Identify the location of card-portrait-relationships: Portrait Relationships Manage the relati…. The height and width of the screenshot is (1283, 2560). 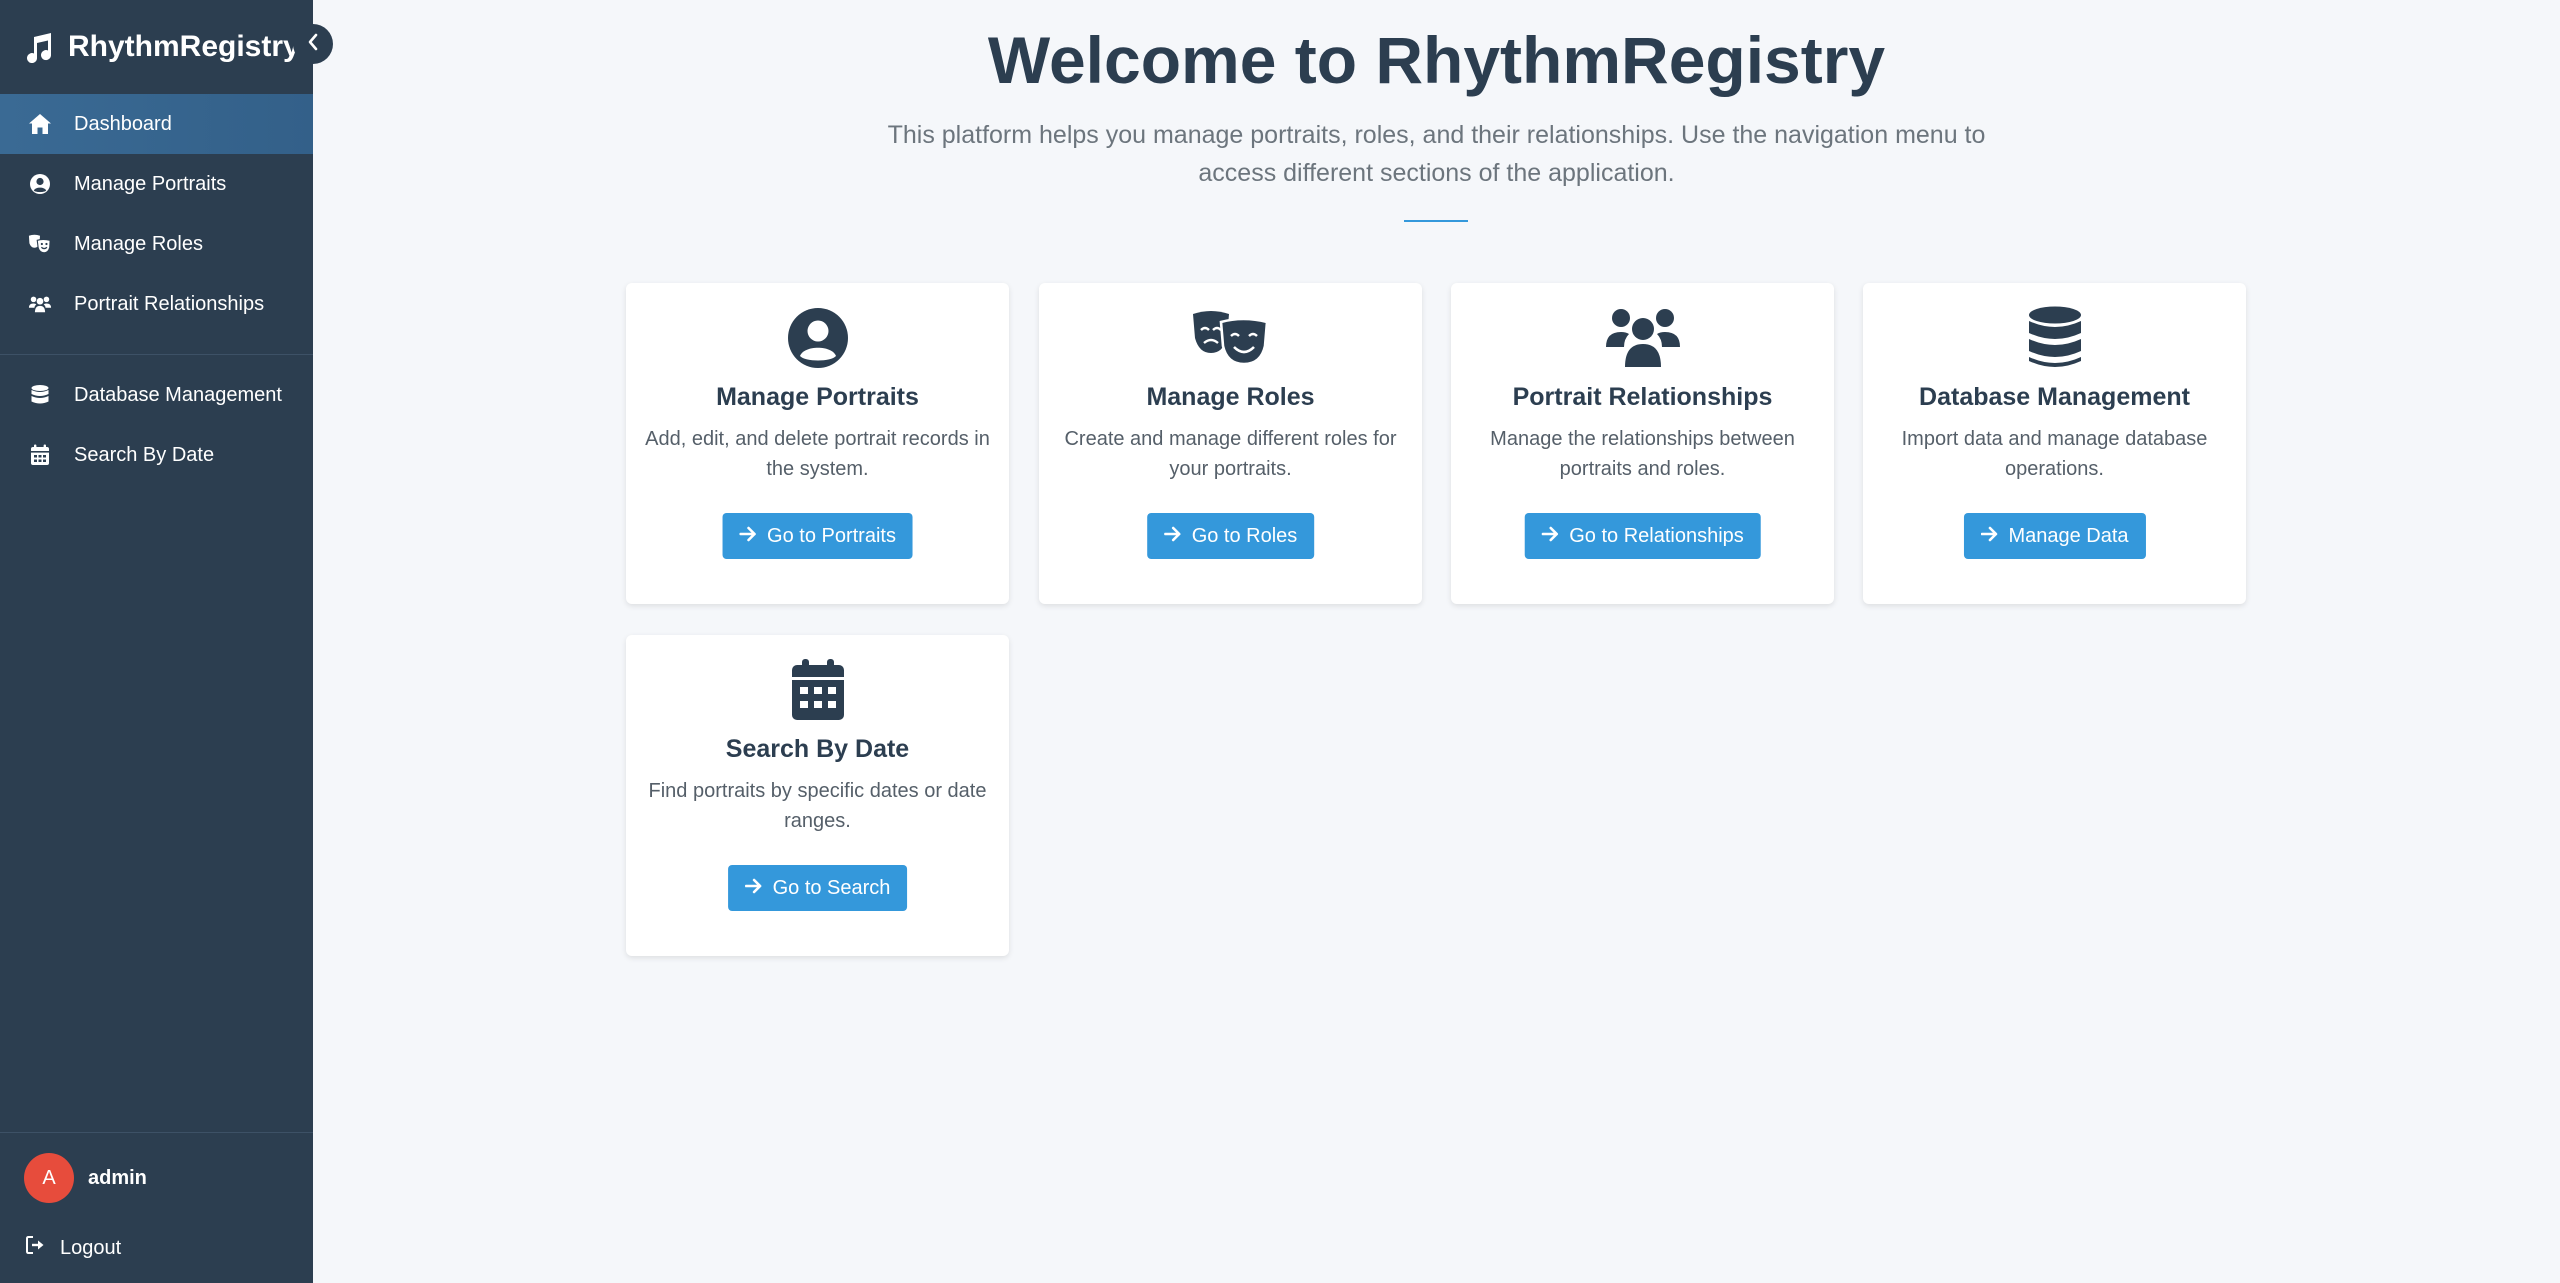
(1642, 443).